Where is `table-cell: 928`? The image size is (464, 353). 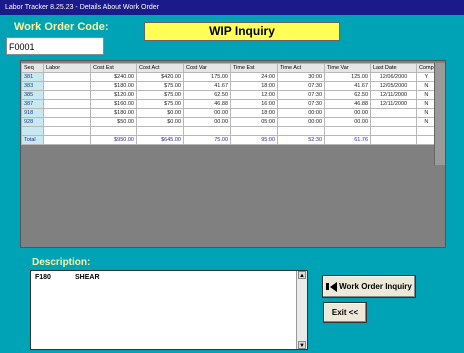
table-cell: 928 is located at coordinates (32, 122).